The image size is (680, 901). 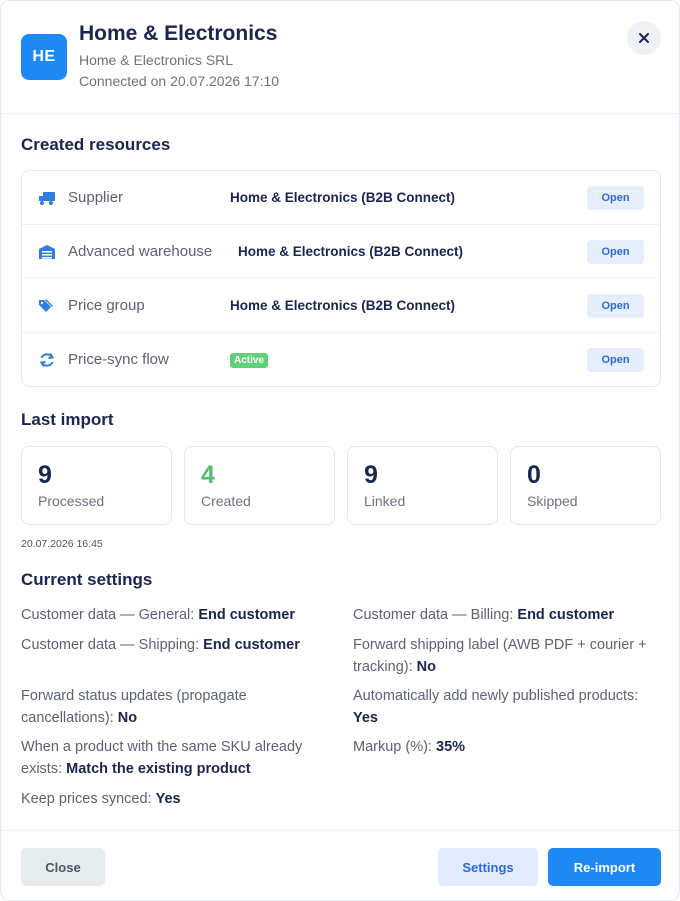 I want to click on import-timestamp: 20.07.2026 16:45, so click(x=62, y=544).